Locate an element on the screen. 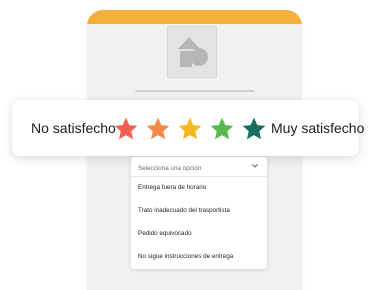 The width and height of the screenshot is (371, 290). product-image-placeholder is located at coordinates (192, 52).